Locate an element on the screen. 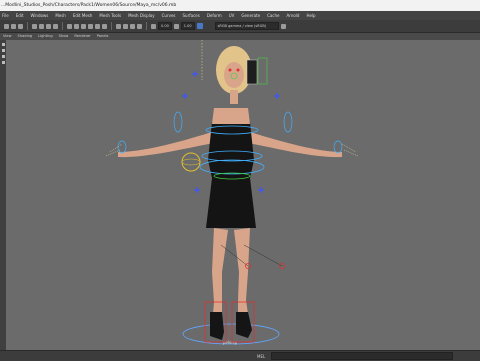  command-input is located at coordinates (362, 356).